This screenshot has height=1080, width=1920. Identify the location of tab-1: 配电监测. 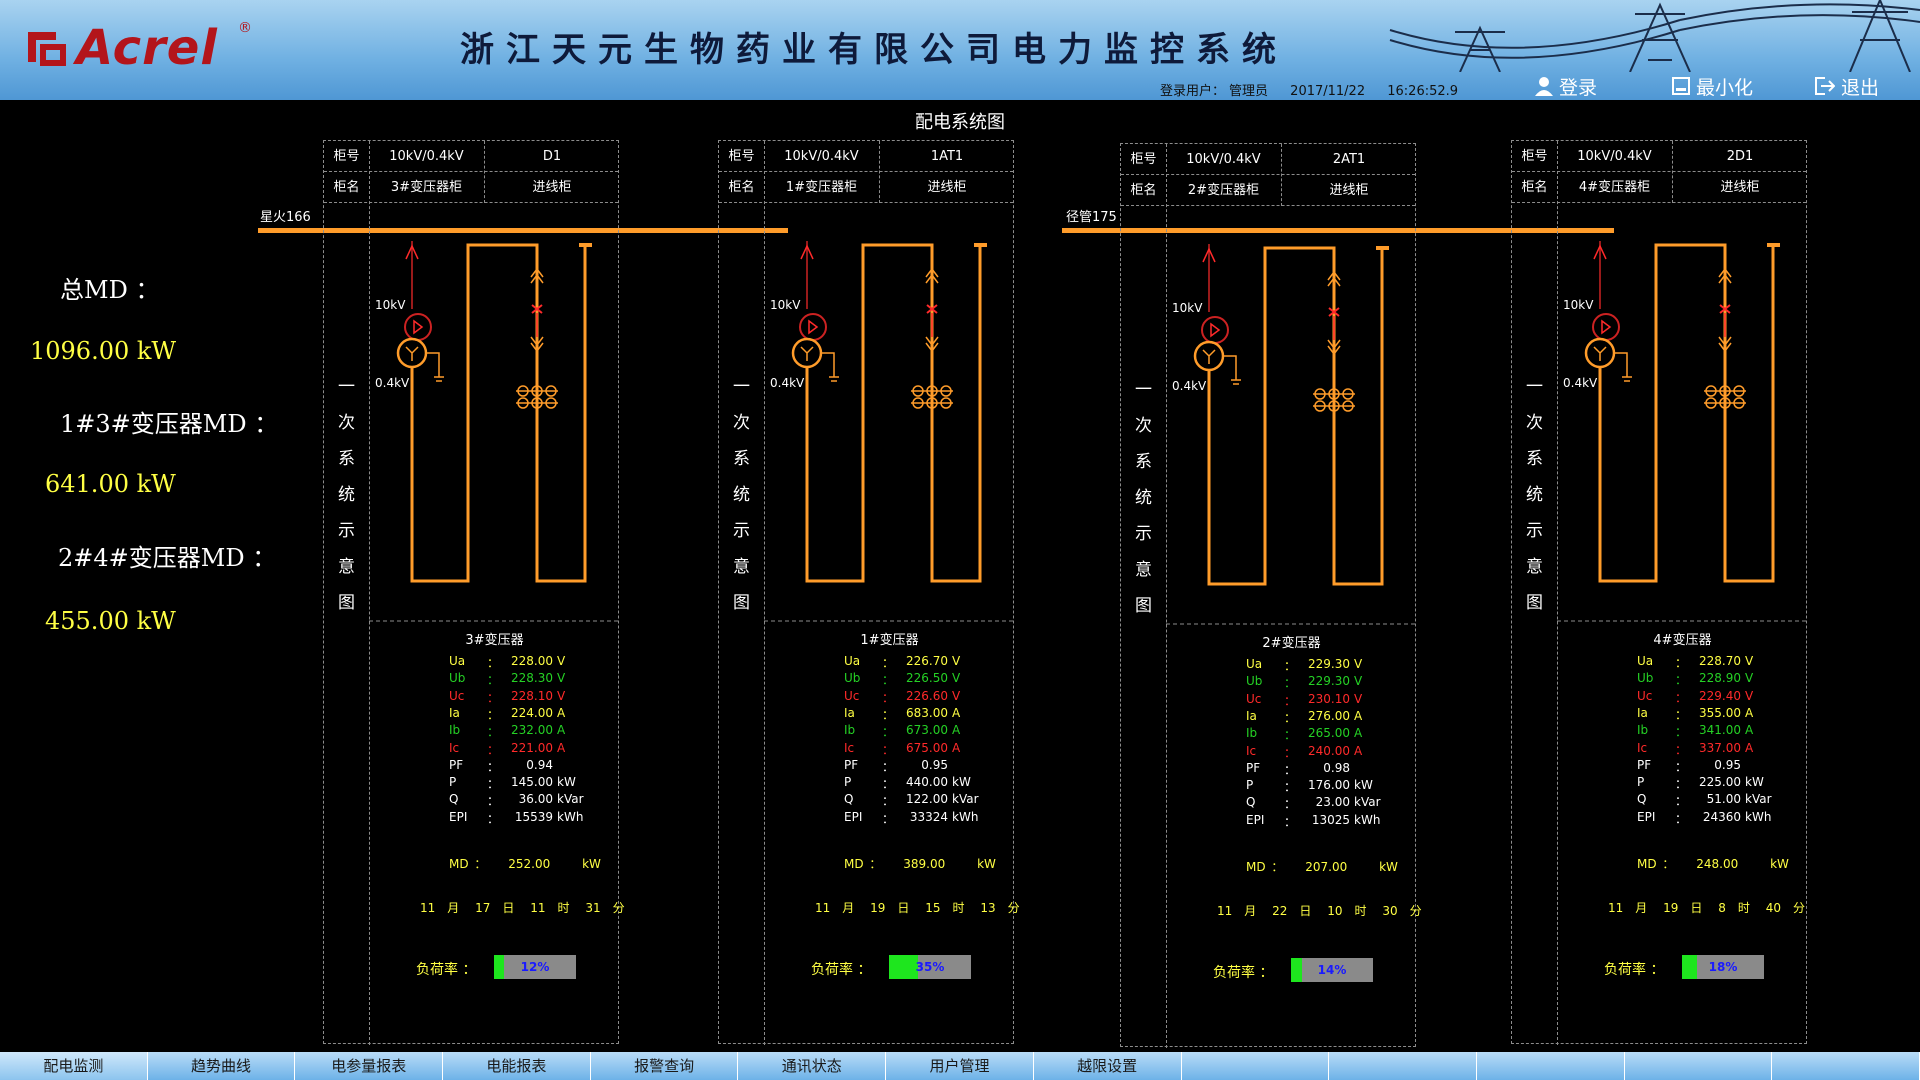
(74, 1066).